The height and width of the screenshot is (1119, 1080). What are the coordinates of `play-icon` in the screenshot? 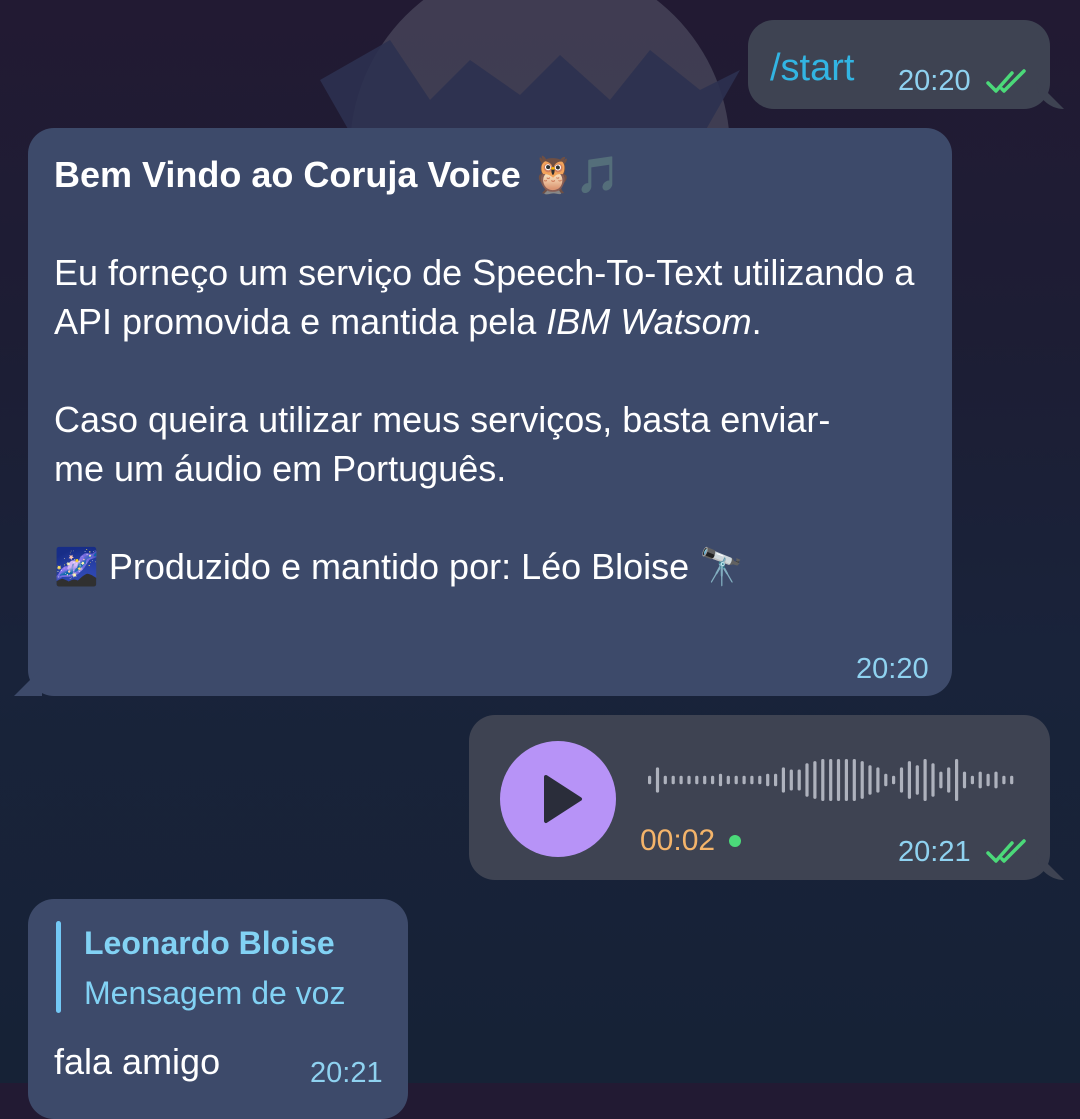 It's located at (563, 799).